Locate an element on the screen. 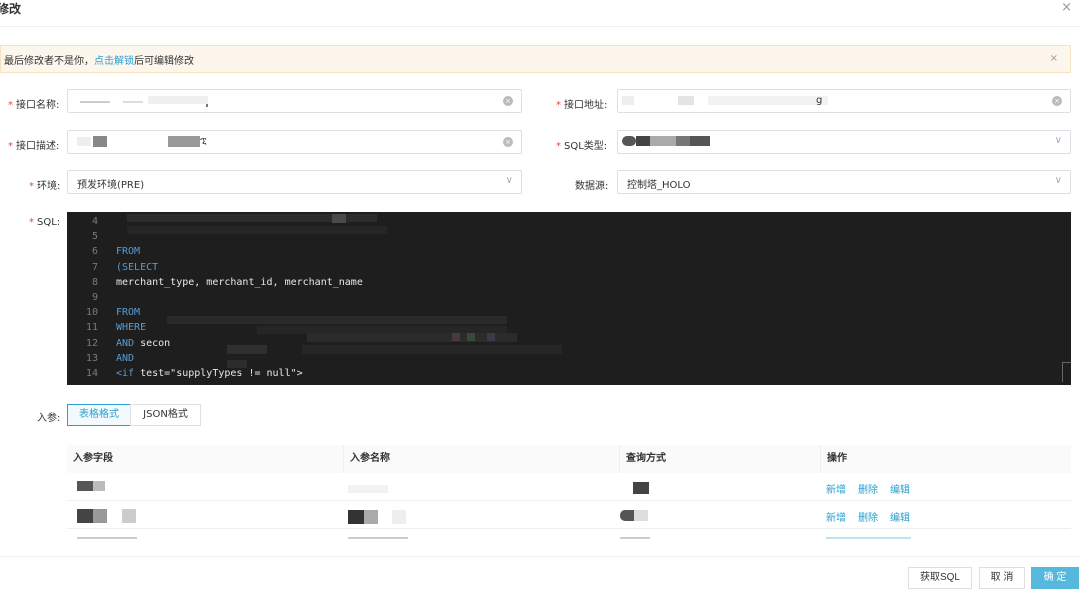 This screenshot has height=589, width=1080. cancel-button: 取 消 is located at coordinates (1002, 578).